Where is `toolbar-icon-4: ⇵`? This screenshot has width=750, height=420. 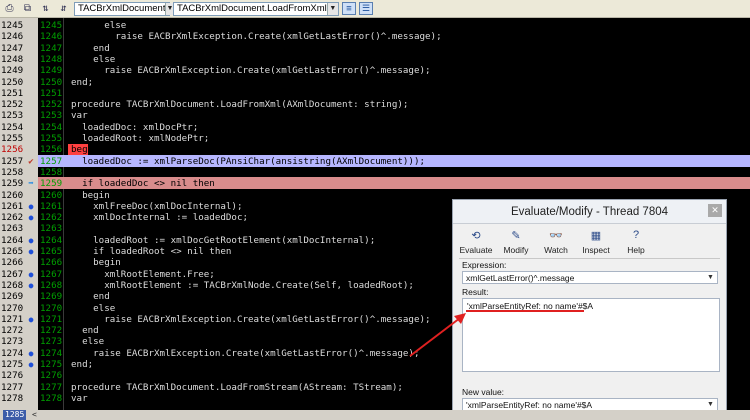
toolbar-icon-4: ⇵ is located at coordinates (63, 9).